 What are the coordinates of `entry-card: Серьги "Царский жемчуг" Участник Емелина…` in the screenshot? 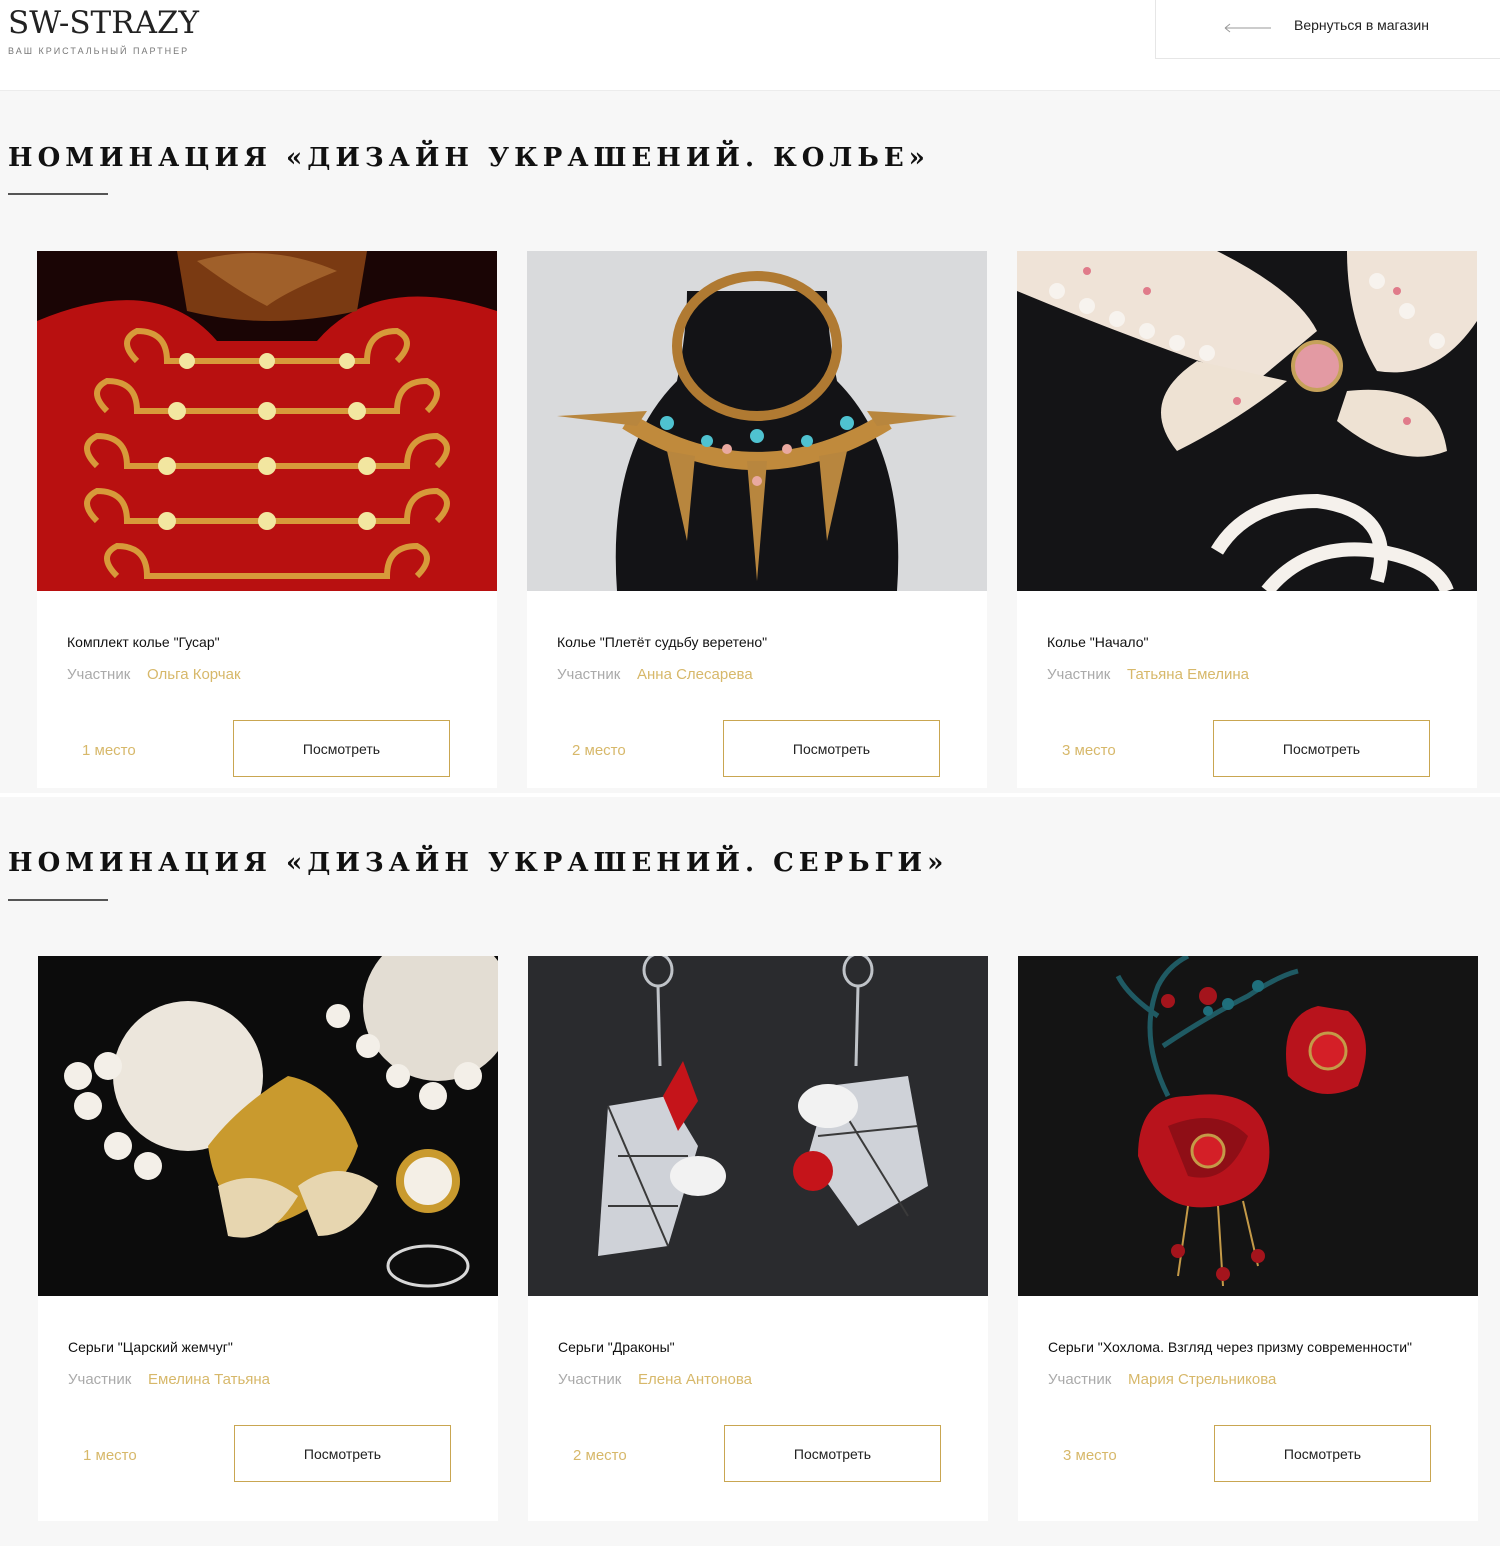 It's located at (268, 1238).